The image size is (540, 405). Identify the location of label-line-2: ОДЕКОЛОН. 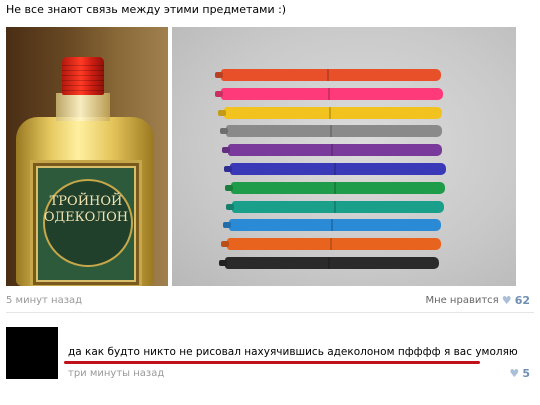
(86, 217).